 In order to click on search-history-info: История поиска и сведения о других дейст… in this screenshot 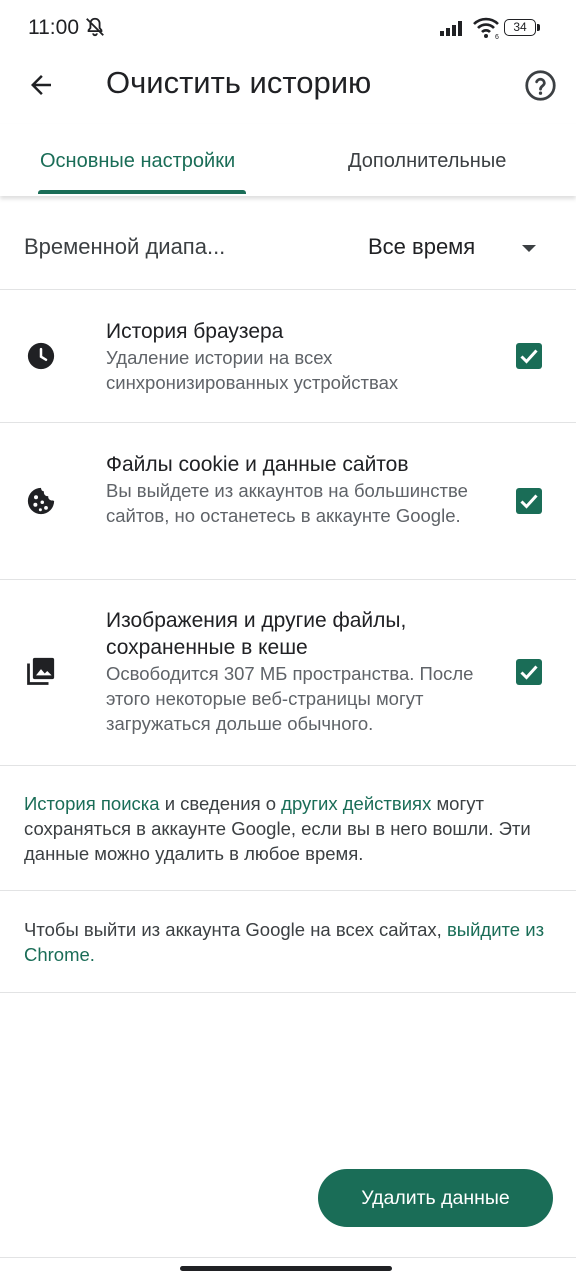, I will do `click(288, 828)`.